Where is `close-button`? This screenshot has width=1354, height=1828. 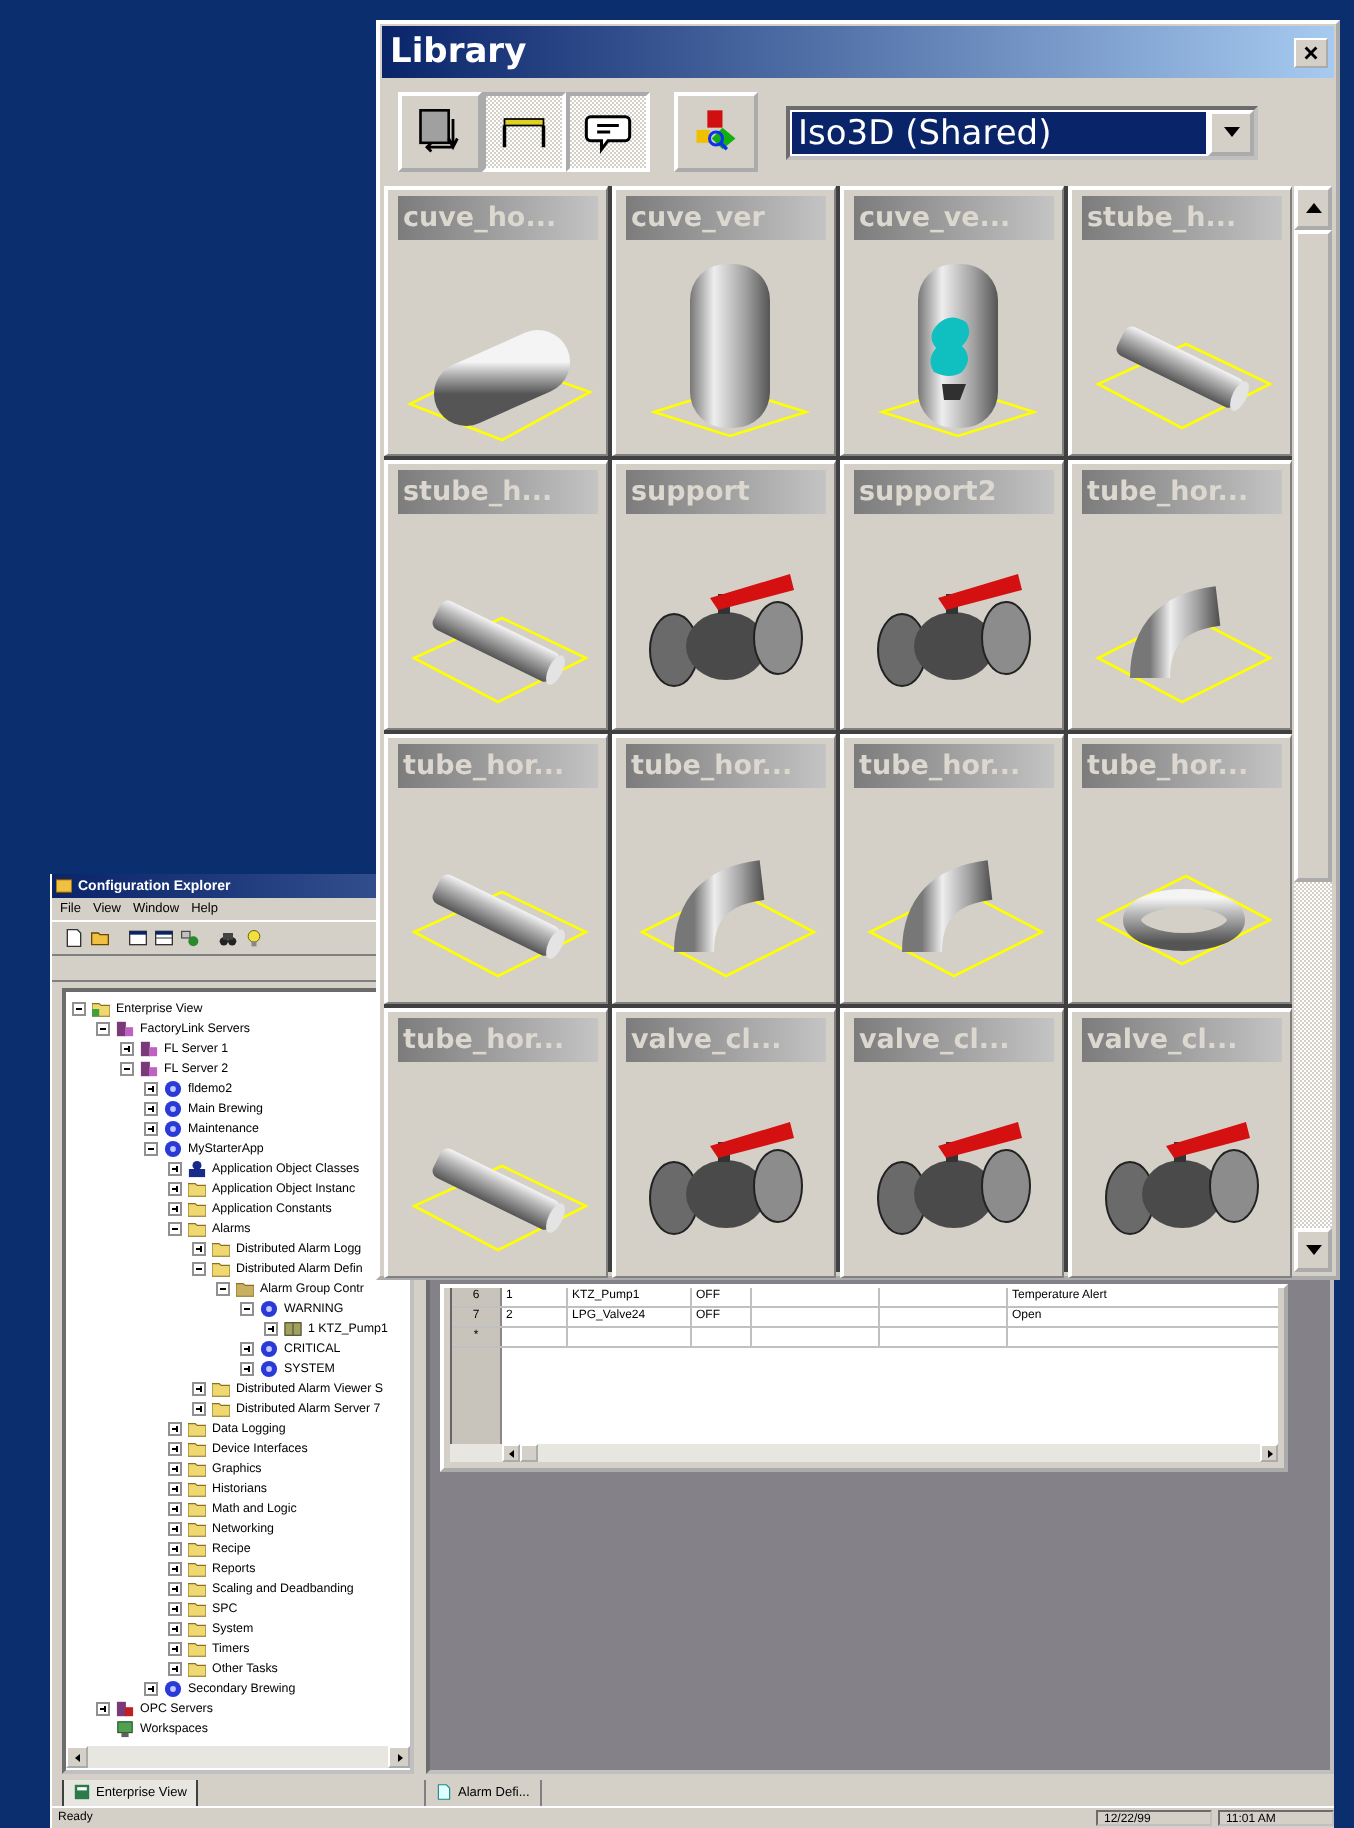 close-button is located at coordinates (1311, 52).